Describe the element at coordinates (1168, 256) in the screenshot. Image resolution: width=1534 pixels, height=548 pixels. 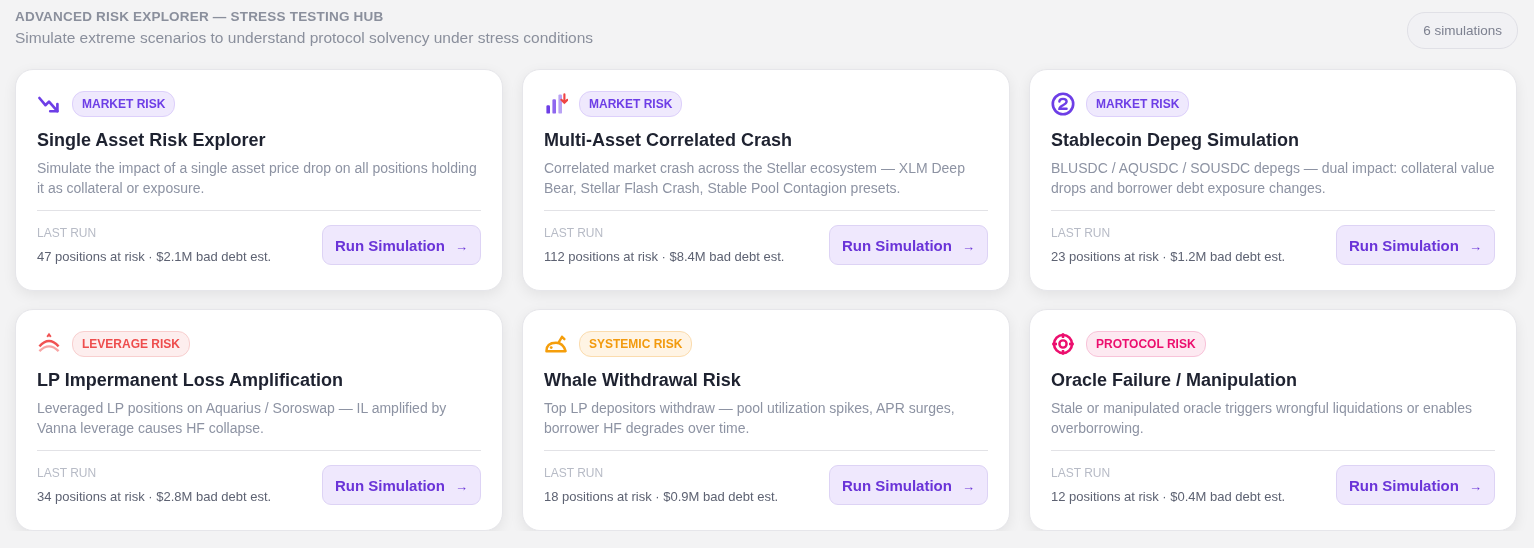
I see `last-run-stats: 23 positions at risk · $1.2M bad debt est.` at that location.